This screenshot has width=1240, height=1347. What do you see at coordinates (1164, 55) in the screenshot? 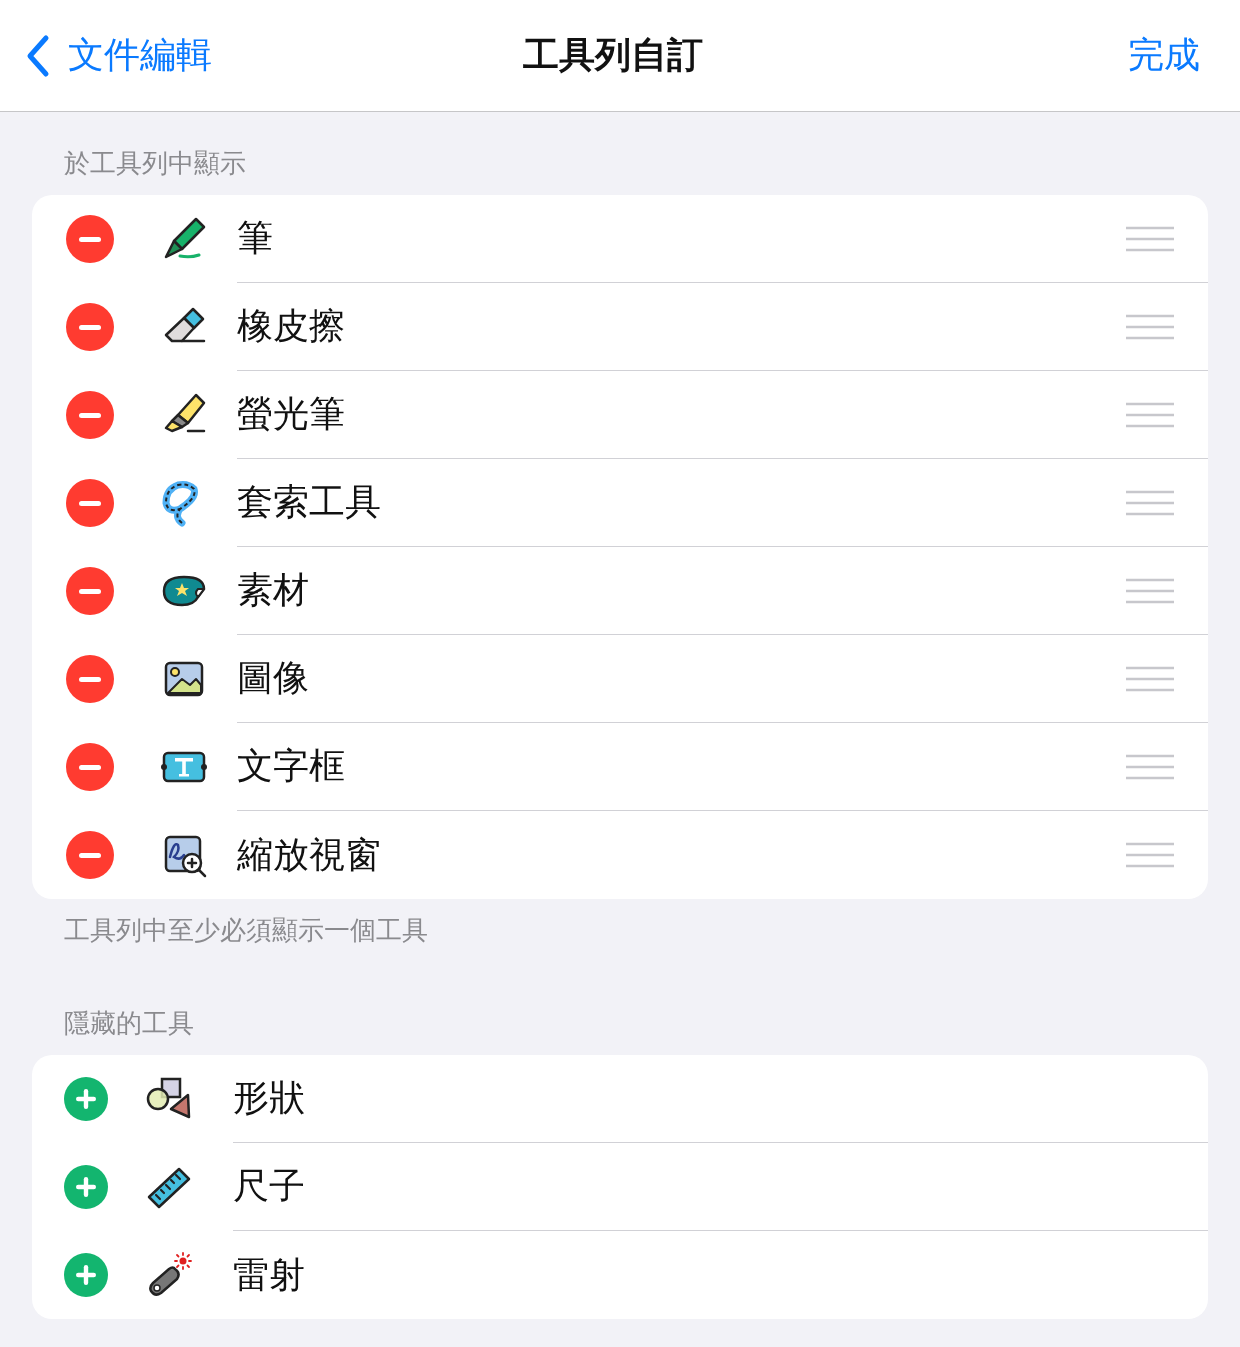
I see `done-button: 完成` at bounding box center [1164, 55].